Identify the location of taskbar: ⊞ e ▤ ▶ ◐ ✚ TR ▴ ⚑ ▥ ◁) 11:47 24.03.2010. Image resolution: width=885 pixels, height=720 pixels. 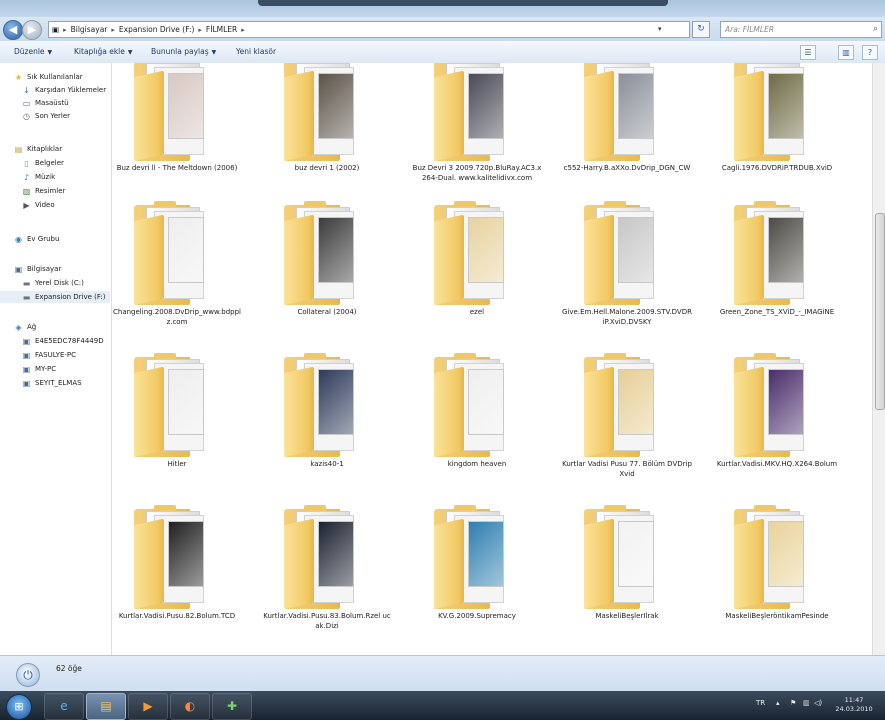
(442, 705).